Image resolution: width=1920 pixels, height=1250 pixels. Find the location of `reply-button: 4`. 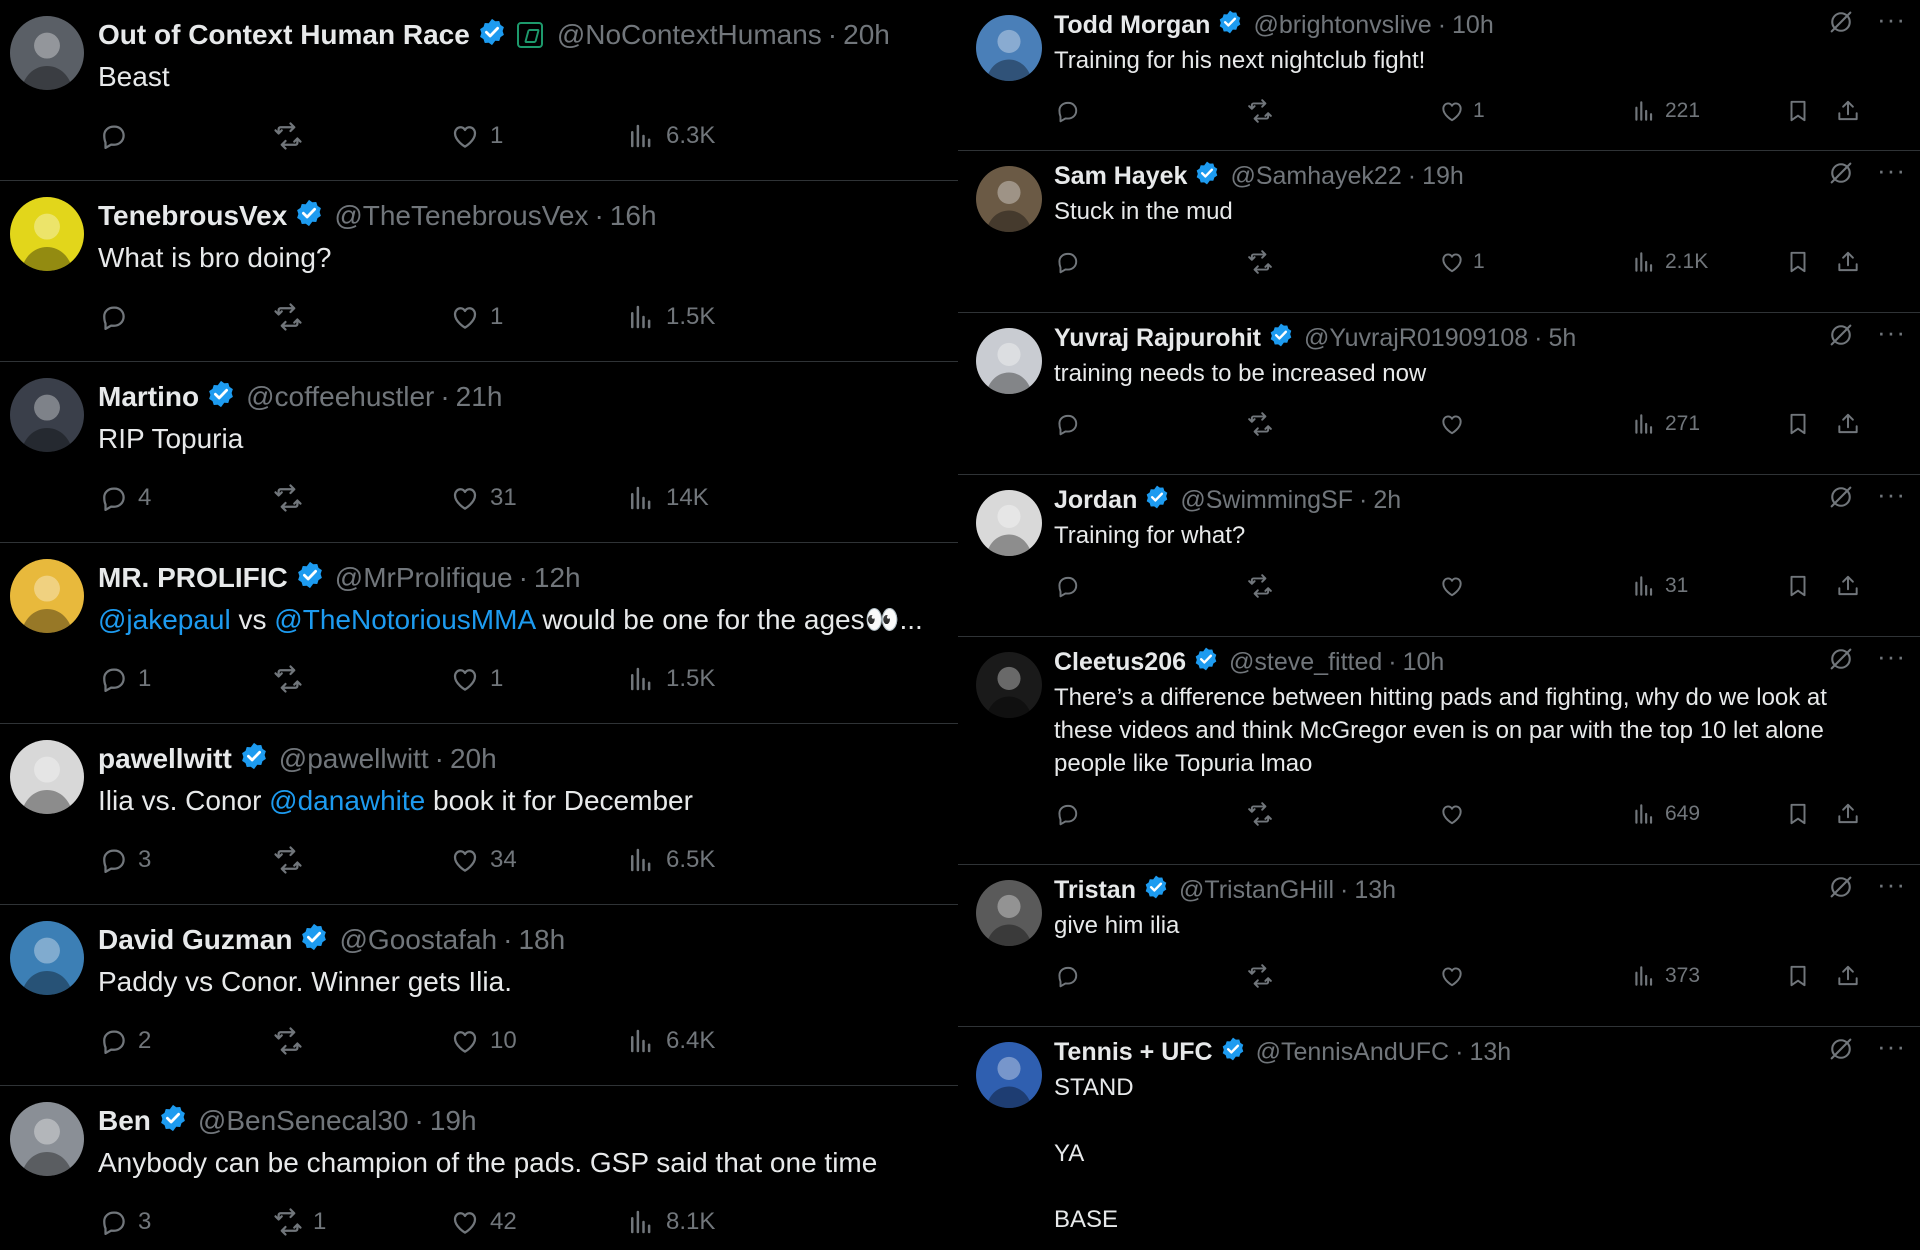

reply-button: 4 is located at coordinates (124, 498).